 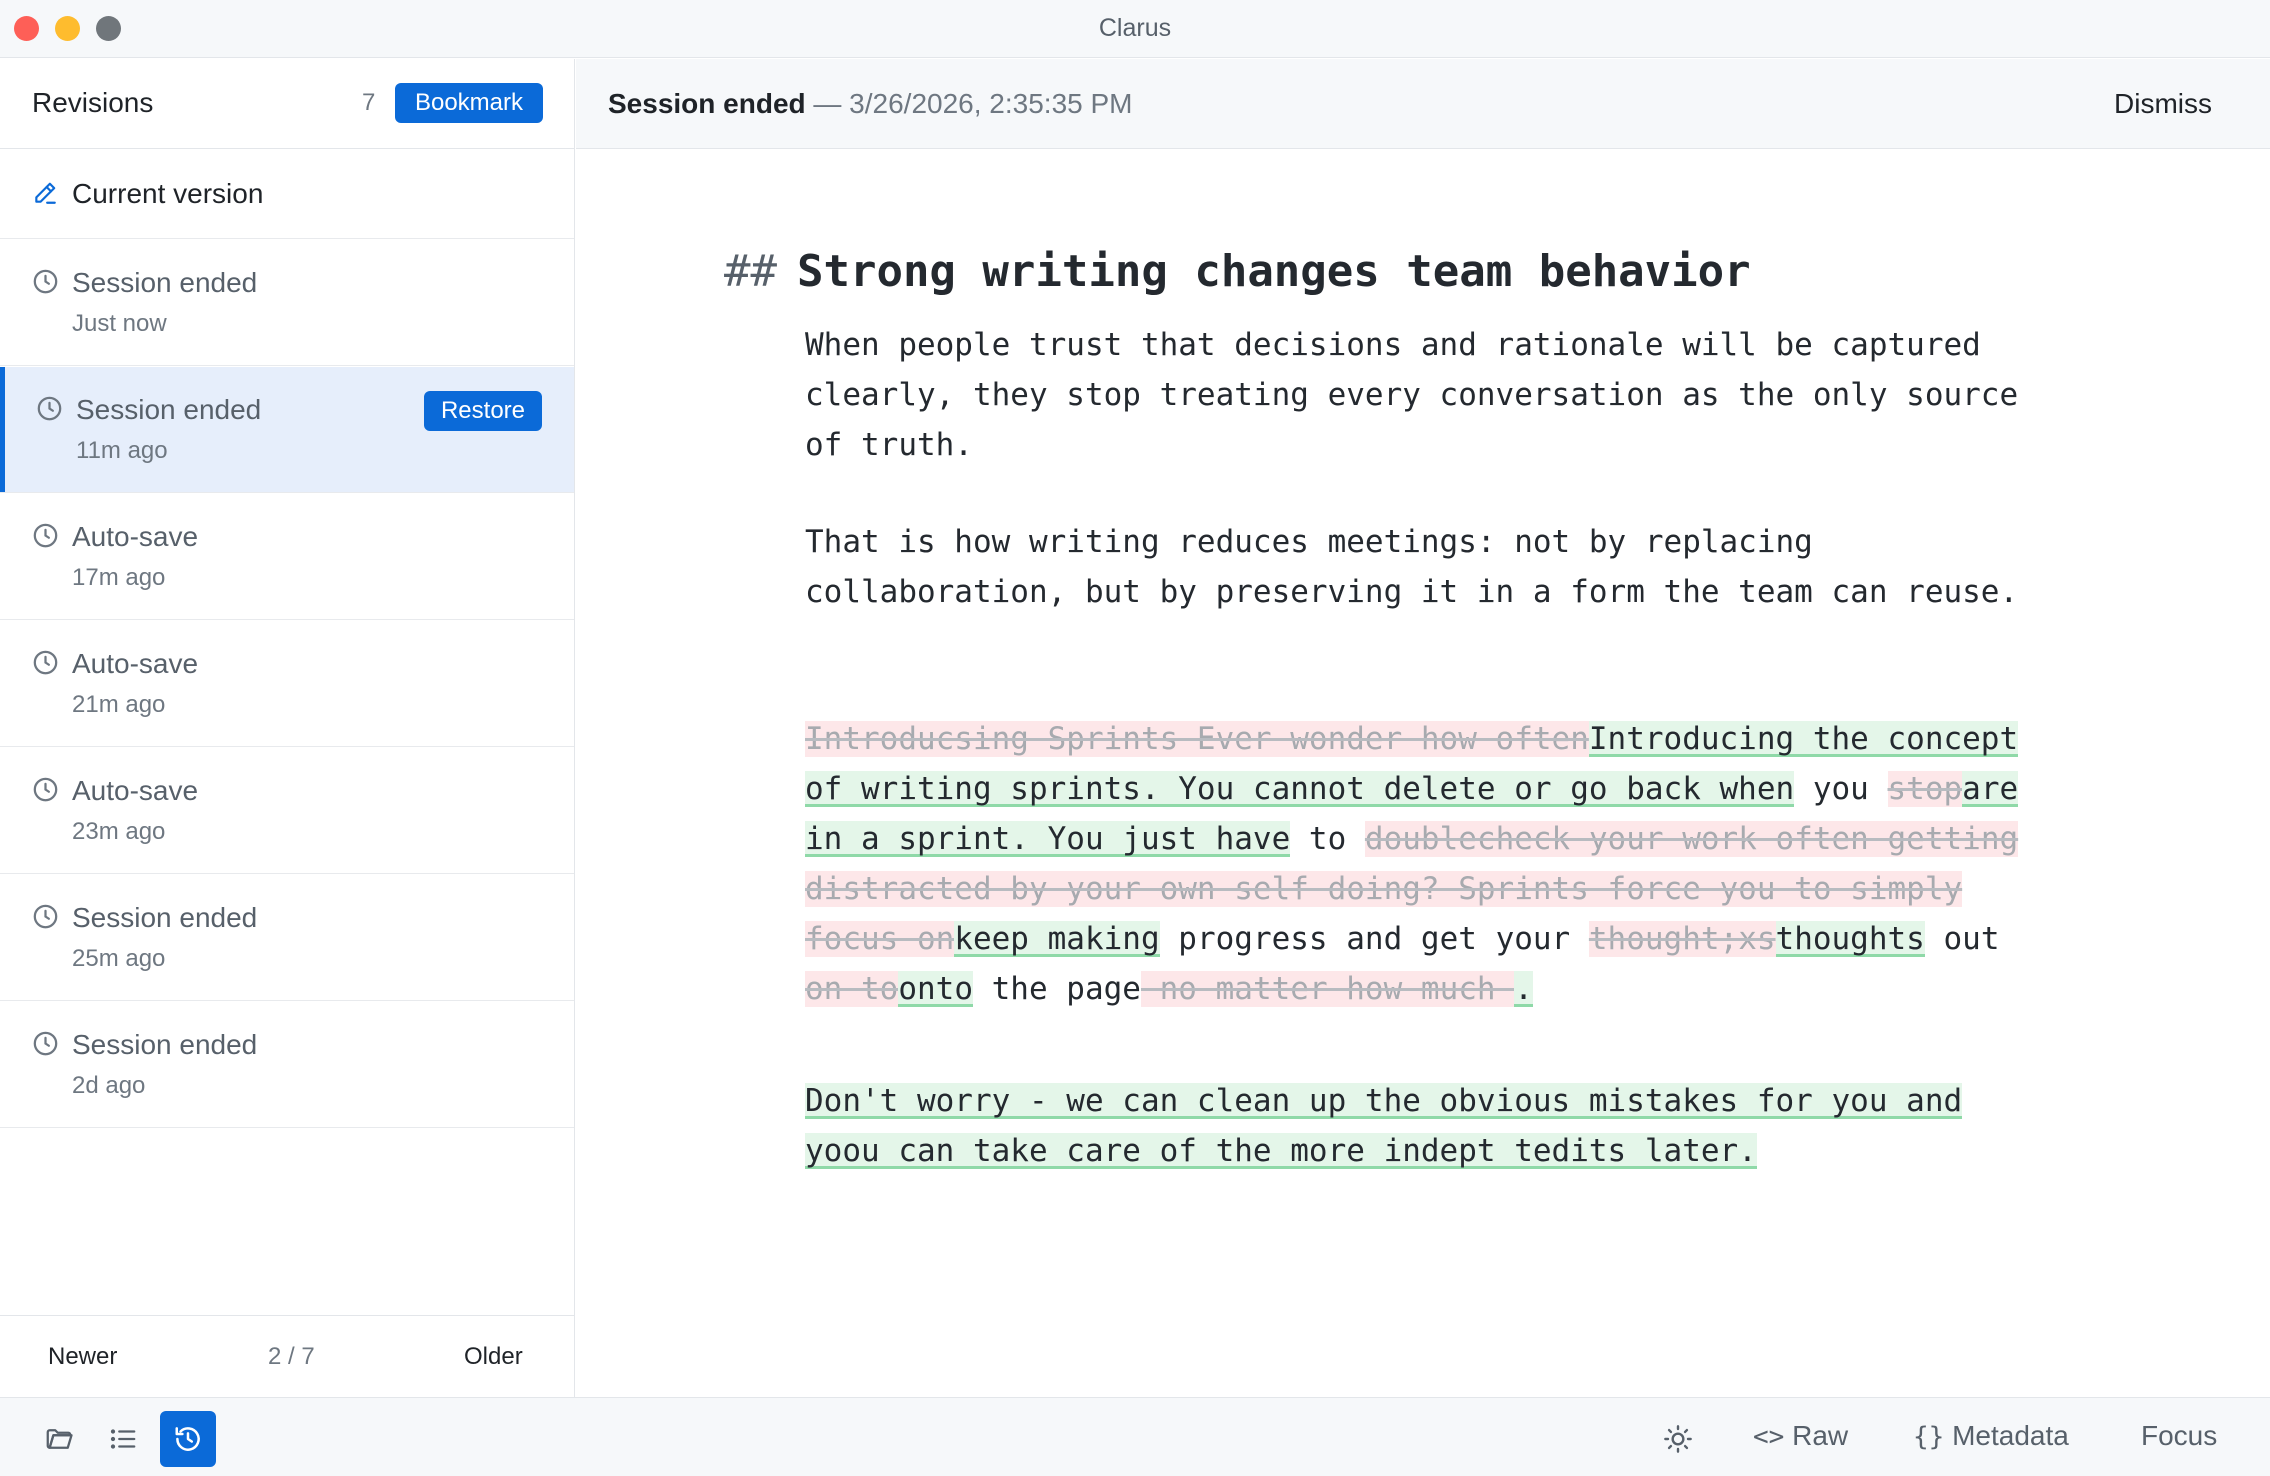 What do you see at coordinates (1273, 271) in the screenshot?
I see `heading-text: Strong writing changes team behavior` at bounding box center [1273, 271].